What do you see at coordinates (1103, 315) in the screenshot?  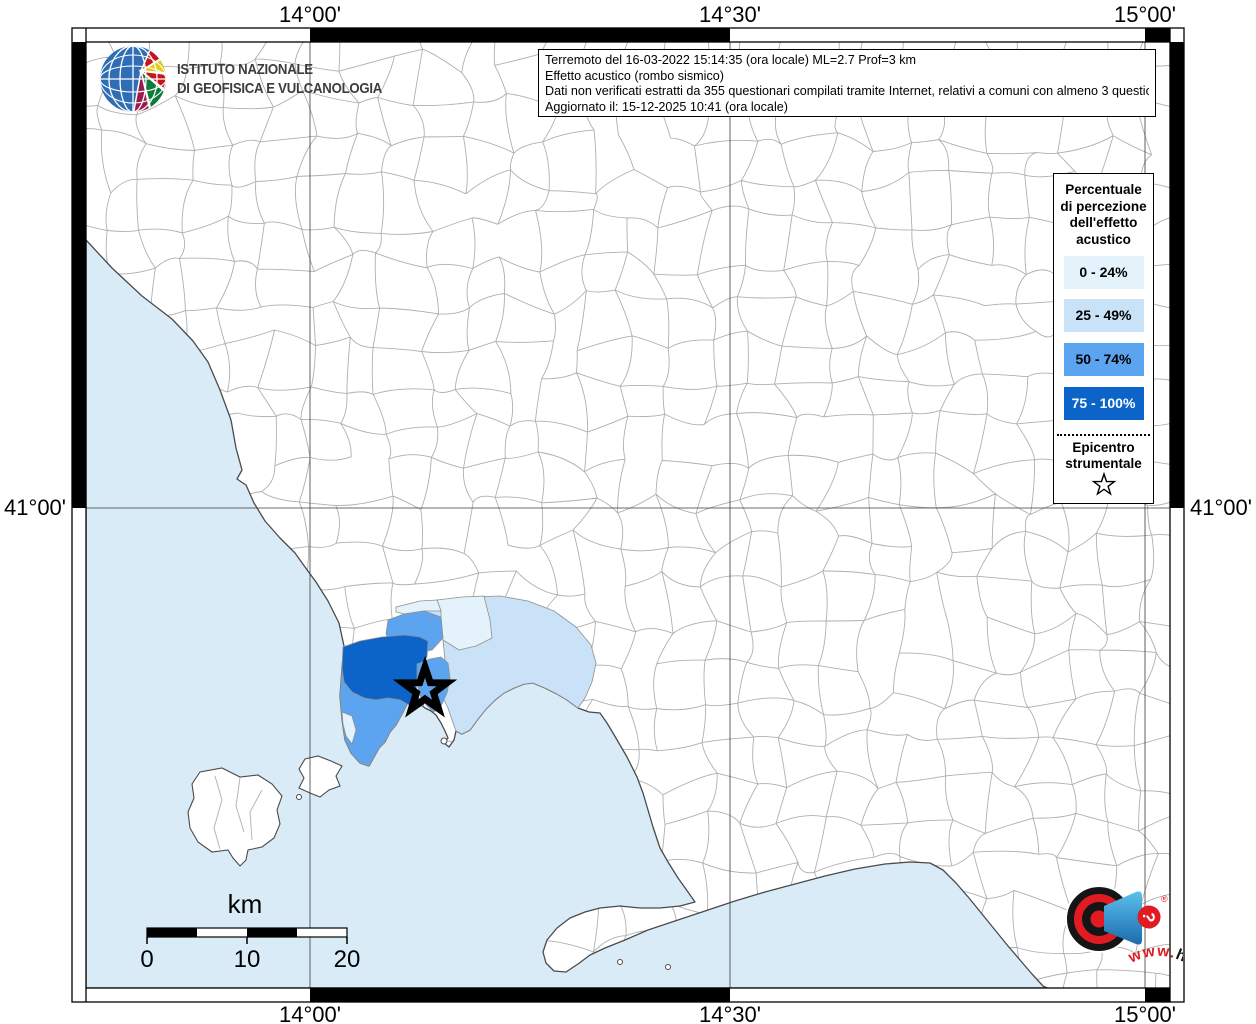 I see `legend-swatch-25-49: 25 - 49%` at bounding box center [1103, 315].